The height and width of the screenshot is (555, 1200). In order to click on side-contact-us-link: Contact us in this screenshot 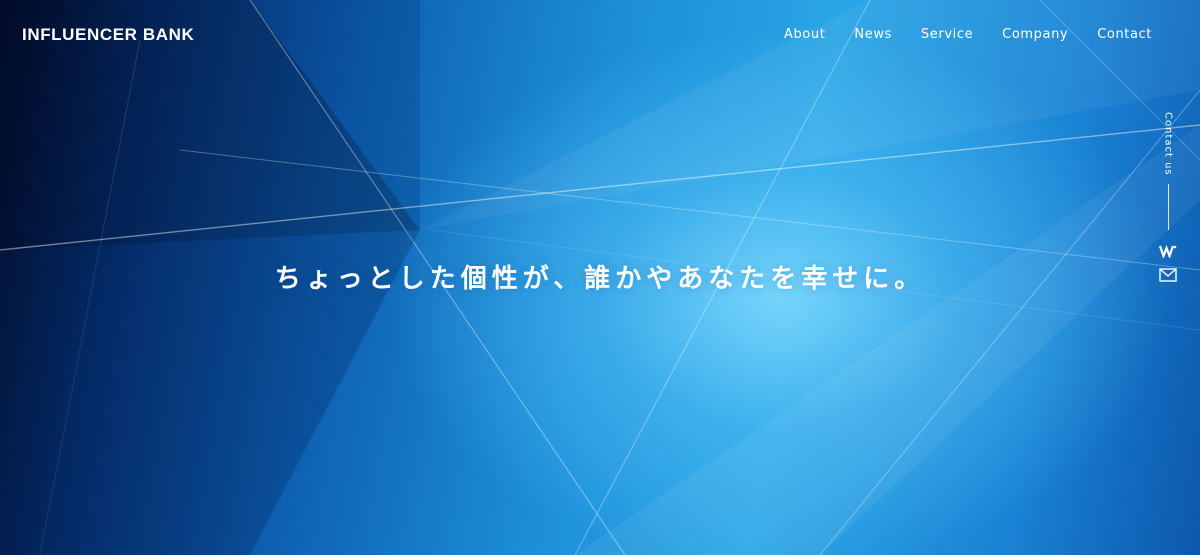, I will do `click(1168, 144)`.